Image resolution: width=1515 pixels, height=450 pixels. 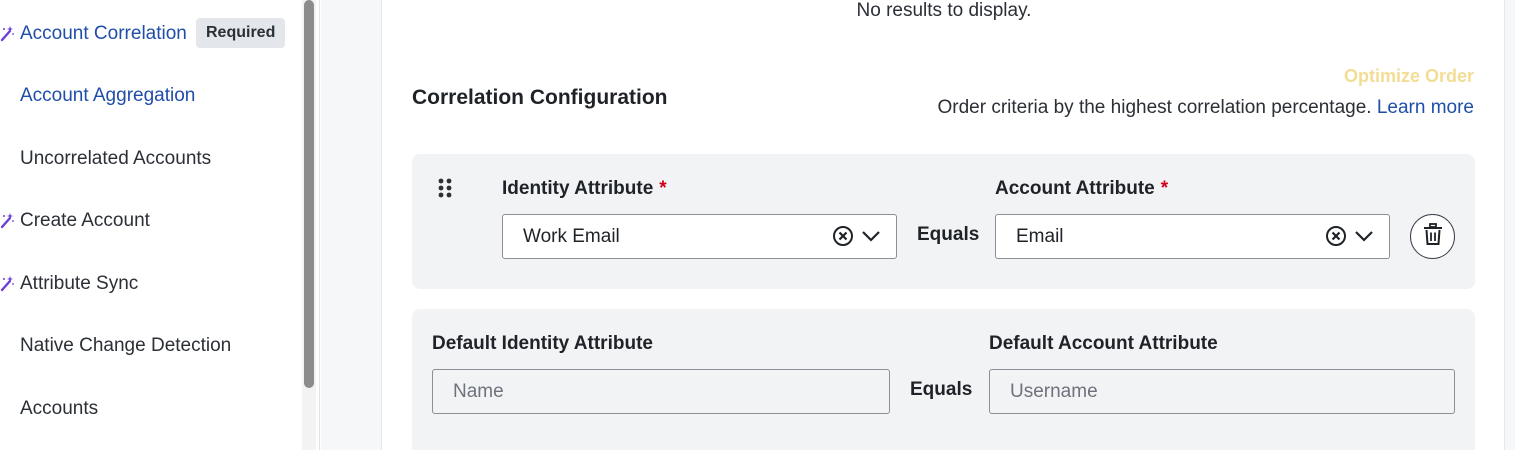 I want to click on section-title: Correlation Configuration, so click(x=540, y=97).